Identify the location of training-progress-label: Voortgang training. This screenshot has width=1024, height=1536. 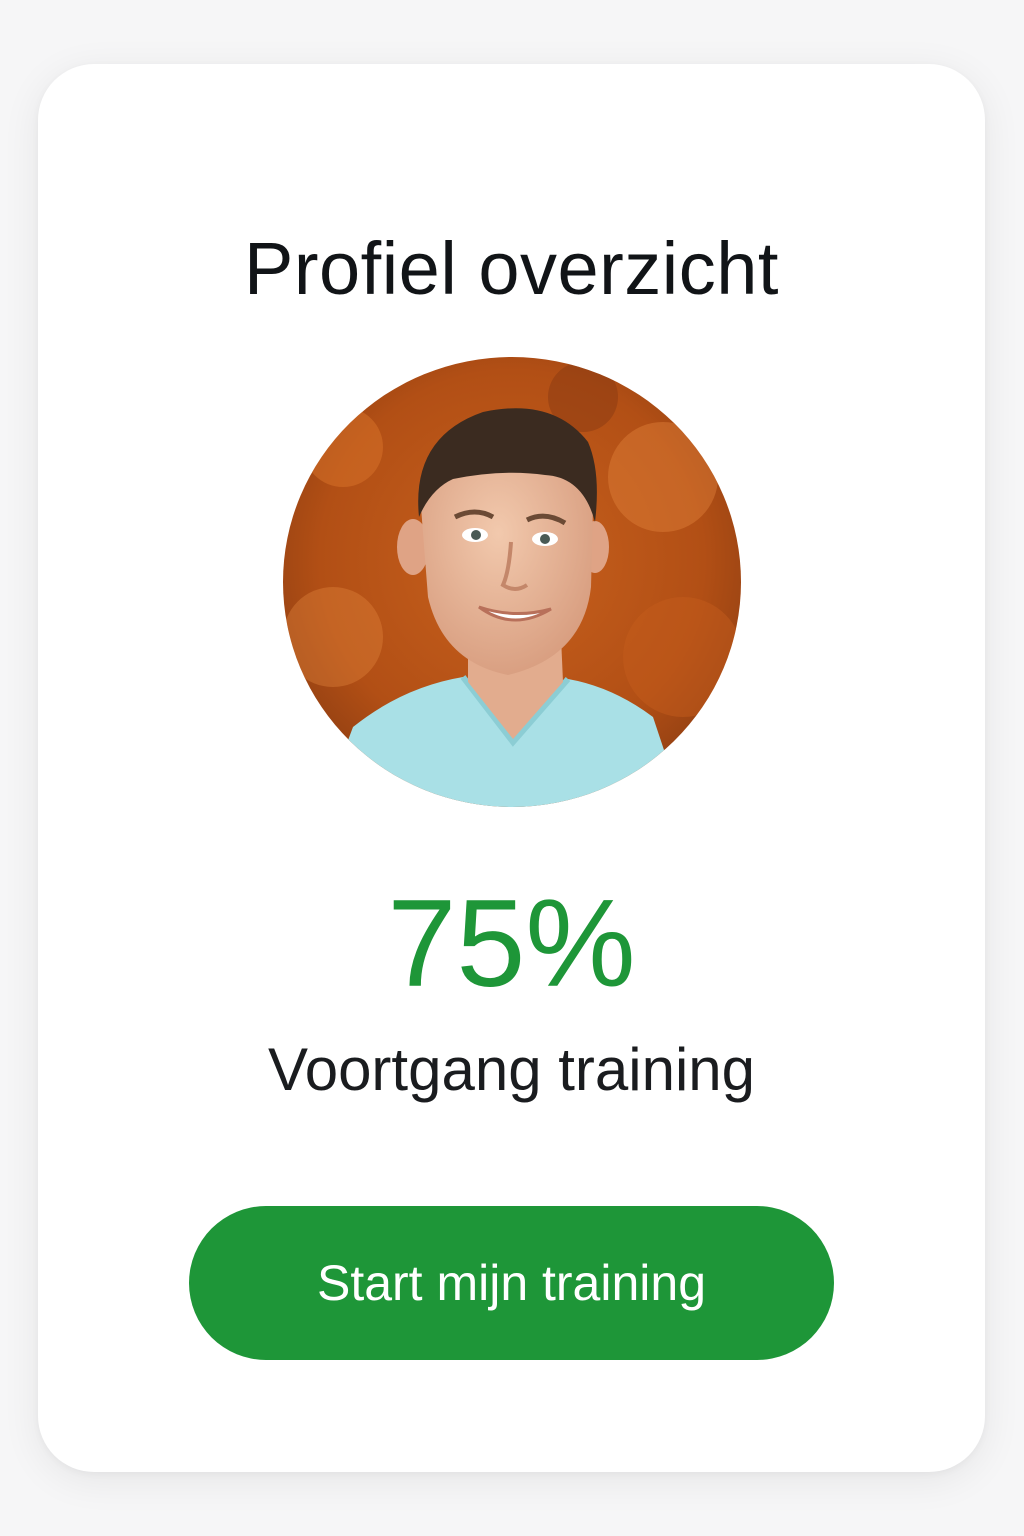
(511, 1069).